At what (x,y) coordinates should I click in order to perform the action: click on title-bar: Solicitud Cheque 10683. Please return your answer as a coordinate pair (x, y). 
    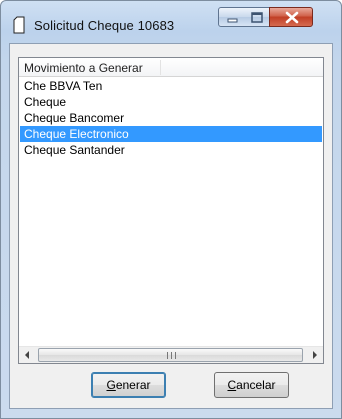
    Looking at the image, I should click on (171, 22).